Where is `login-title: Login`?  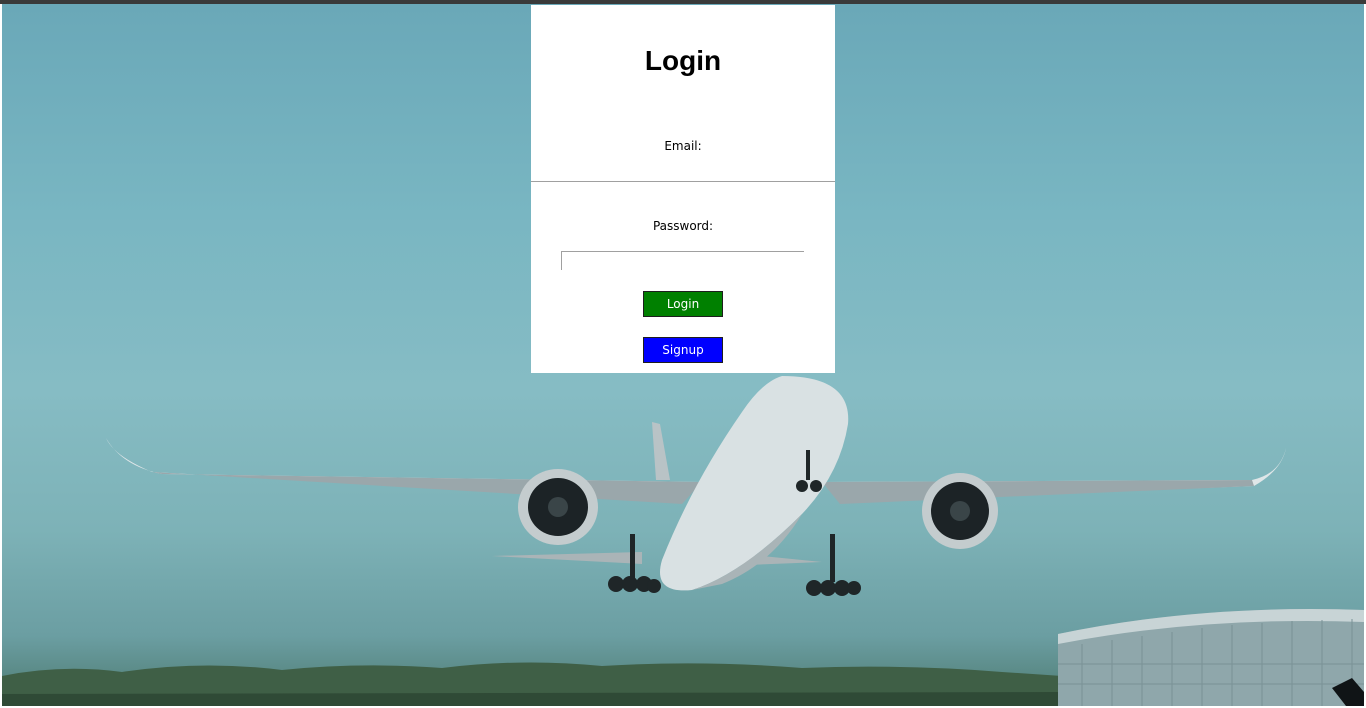
login-title: Login is located at coordinates (683, 60).